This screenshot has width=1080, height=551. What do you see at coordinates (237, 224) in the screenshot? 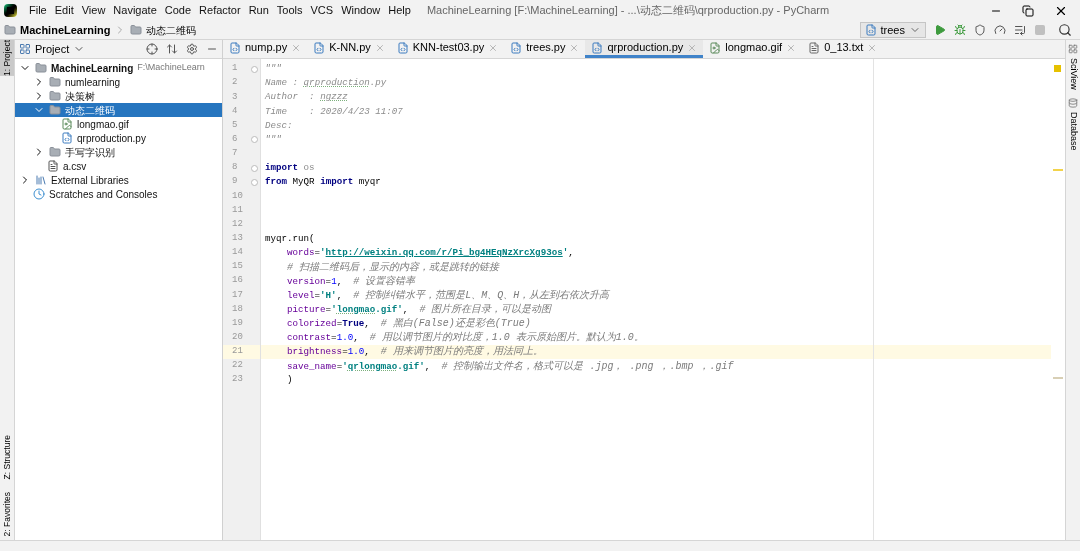
I see `line-number: 12` at bounding box center [237, 224].